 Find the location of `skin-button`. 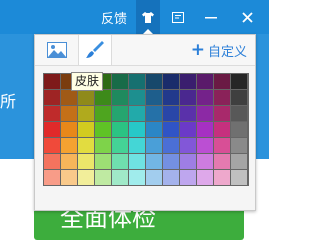

skin-button is located at coordinates (148, 17).